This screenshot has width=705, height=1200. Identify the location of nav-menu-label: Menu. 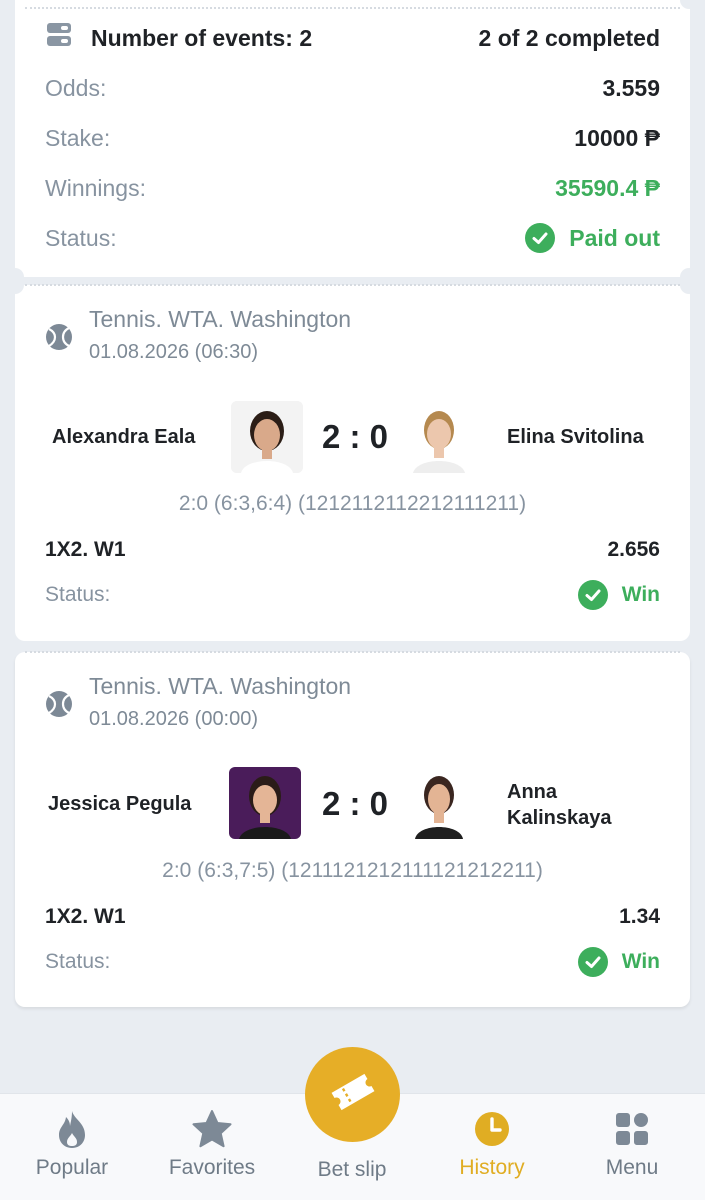
(632, 1167).